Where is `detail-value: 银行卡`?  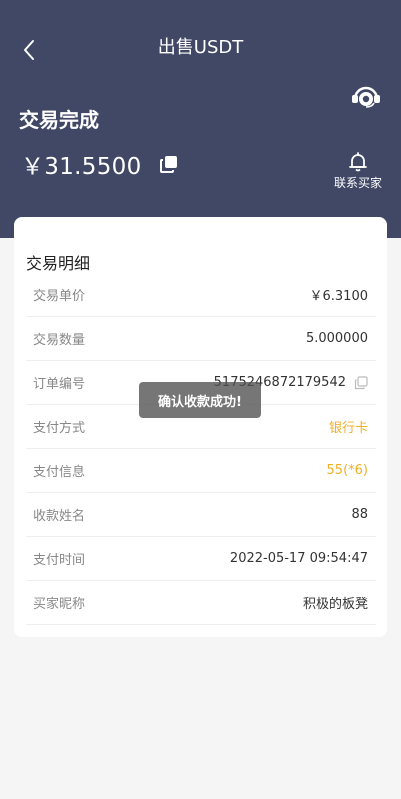 detail-value: 银行卡 is located at coordinates (348, 428).